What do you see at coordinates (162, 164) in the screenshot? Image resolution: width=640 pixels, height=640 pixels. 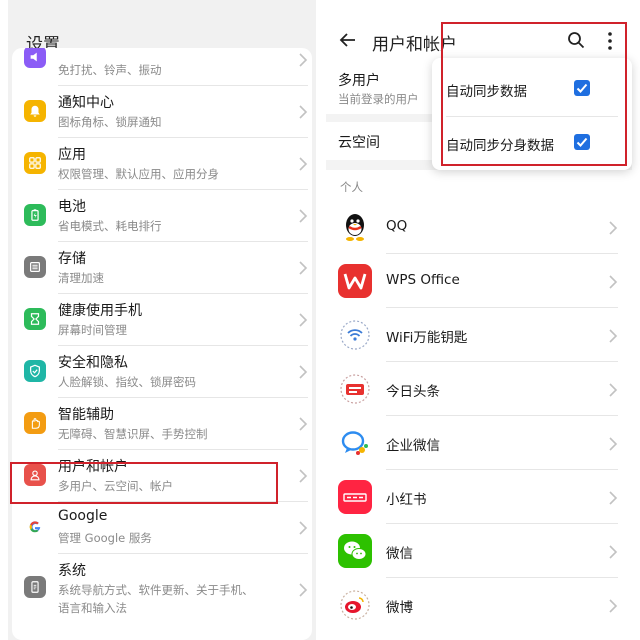 I see `settings-item-apps: 应用 权限管理、默认应用、应用分身` at bounding box center [162, 164].